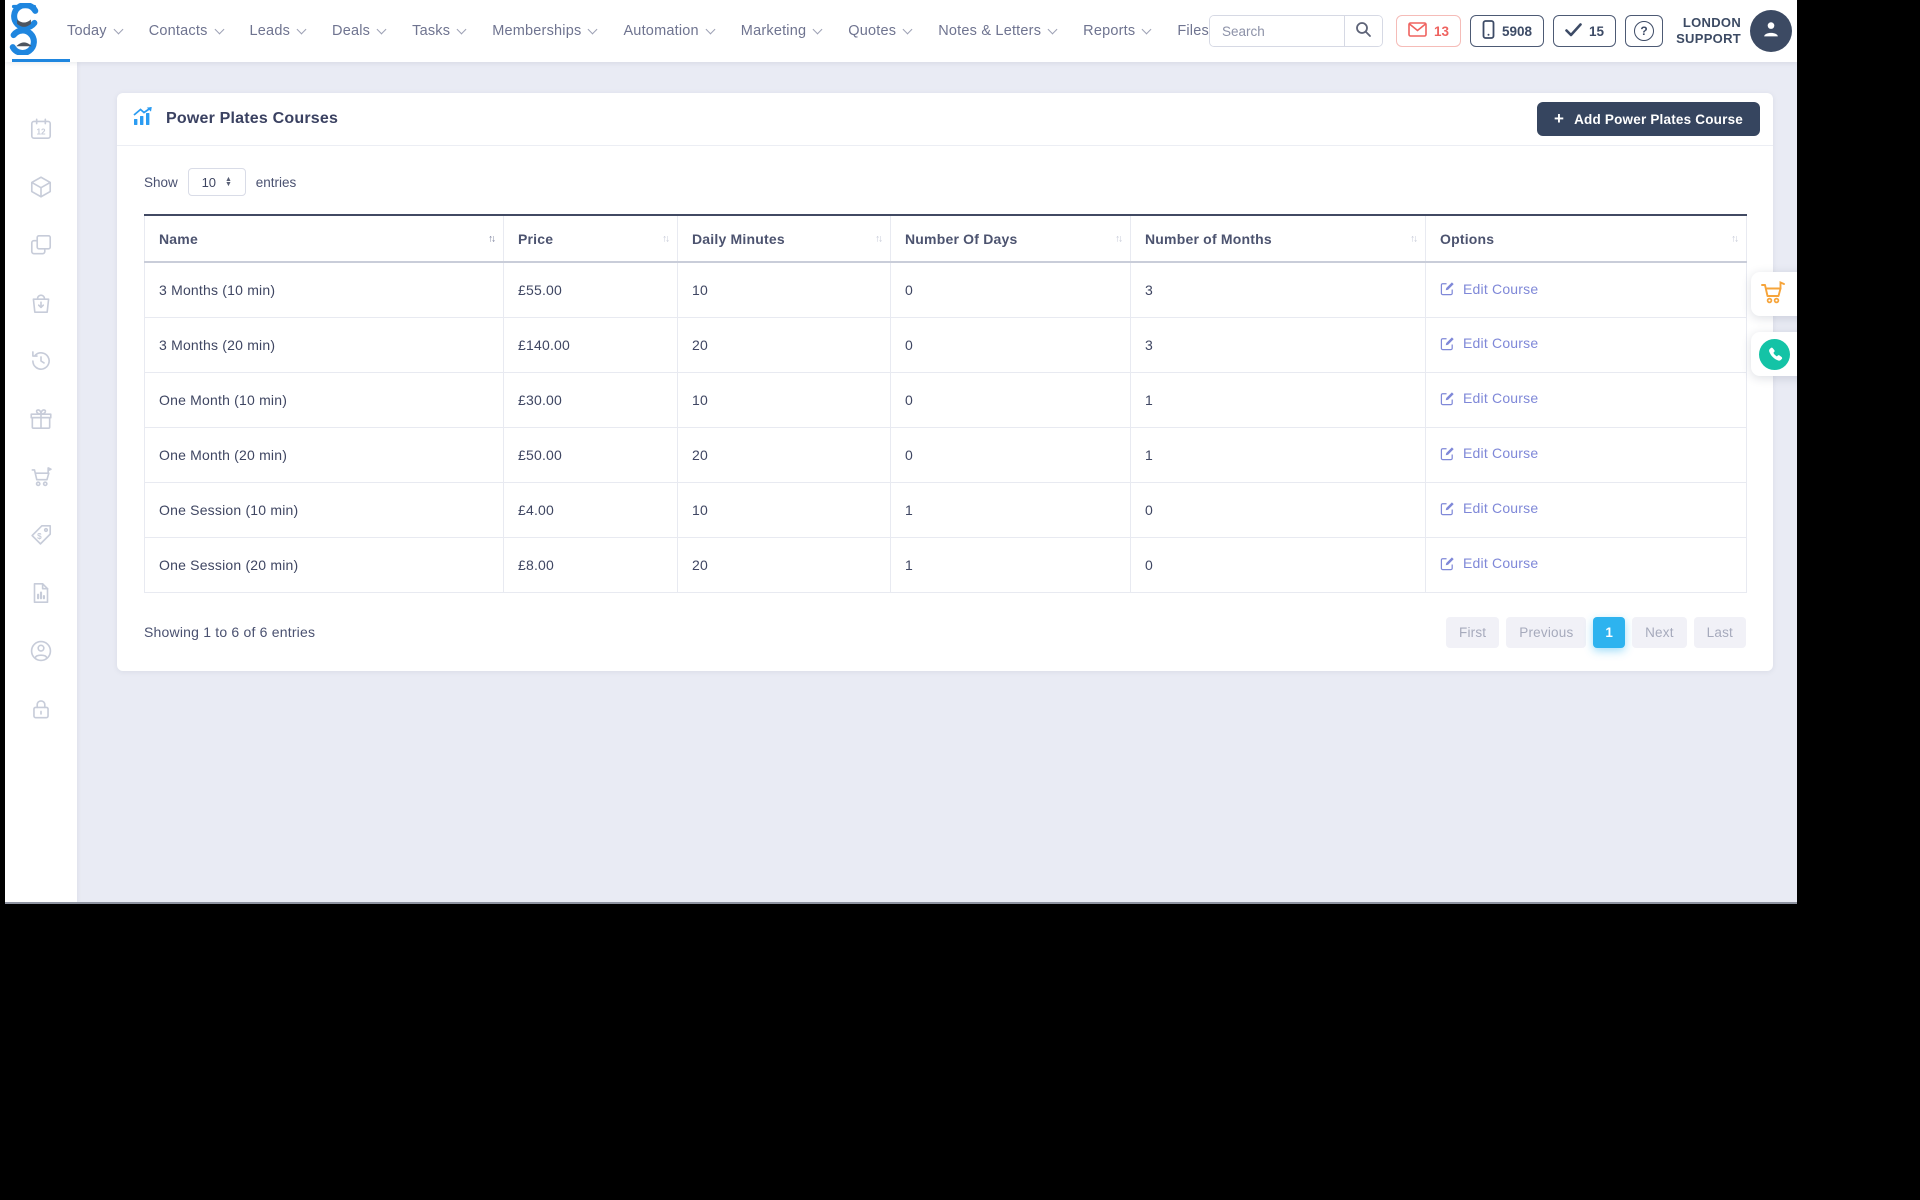 This screenshot has width=1920, height=1200. What do you see at coordinates (143, 119) in the screenshot?
I see `chart-growth-icon` at bounding box center [143, 119].